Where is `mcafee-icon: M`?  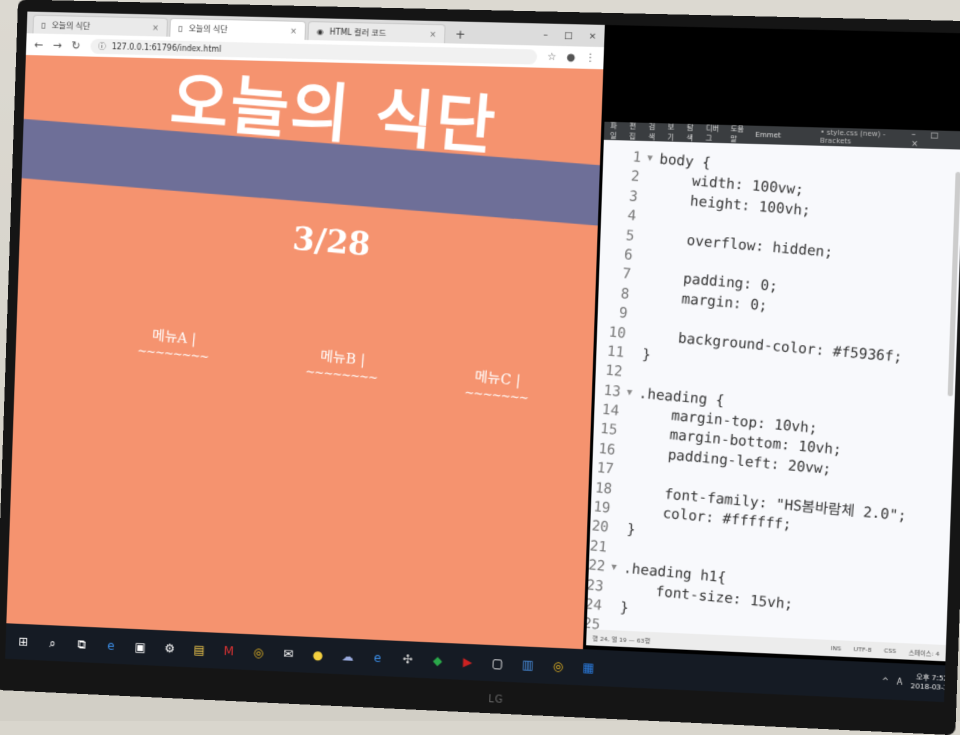
mcafee-icon: M is located at coordinates (229, 651).